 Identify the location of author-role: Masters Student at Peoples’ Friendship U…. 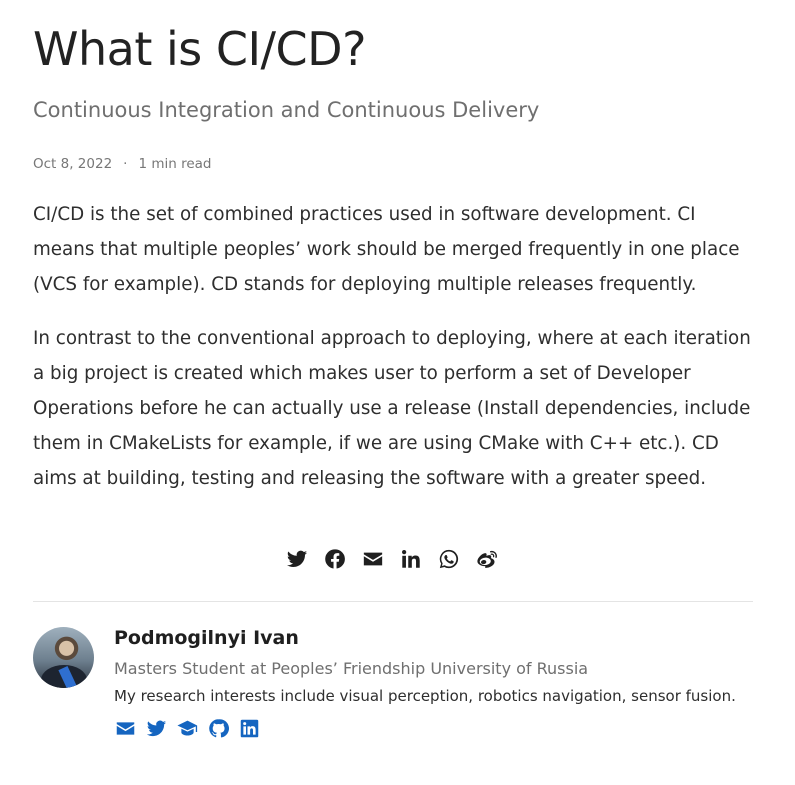
(351, 668).